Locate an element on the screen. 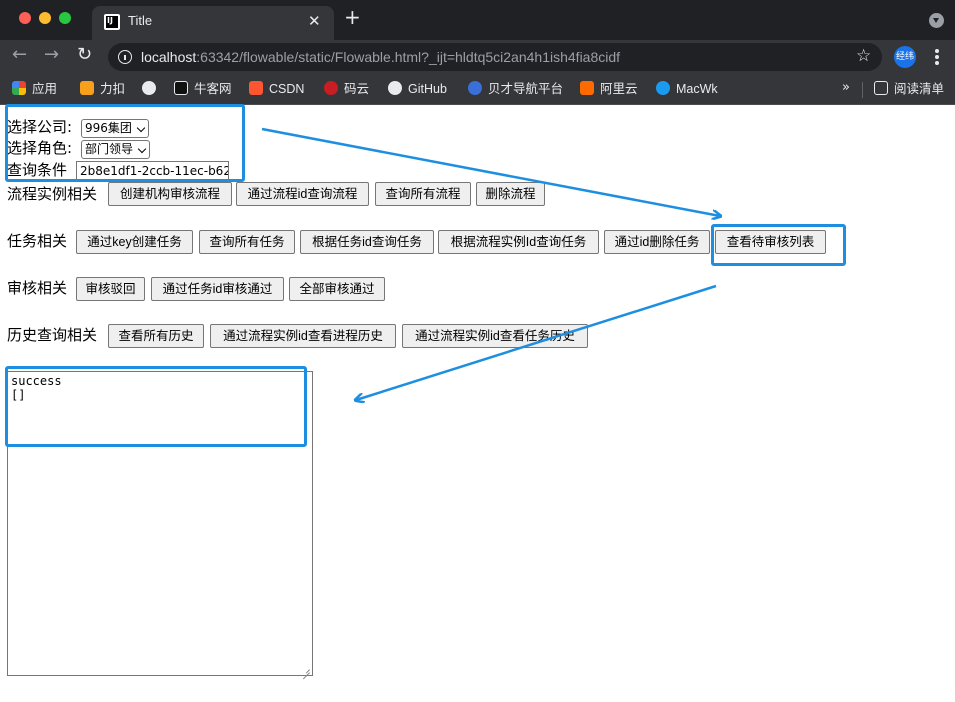  history-section-label: 历史查询相关 is located at coordinates (52, 335).